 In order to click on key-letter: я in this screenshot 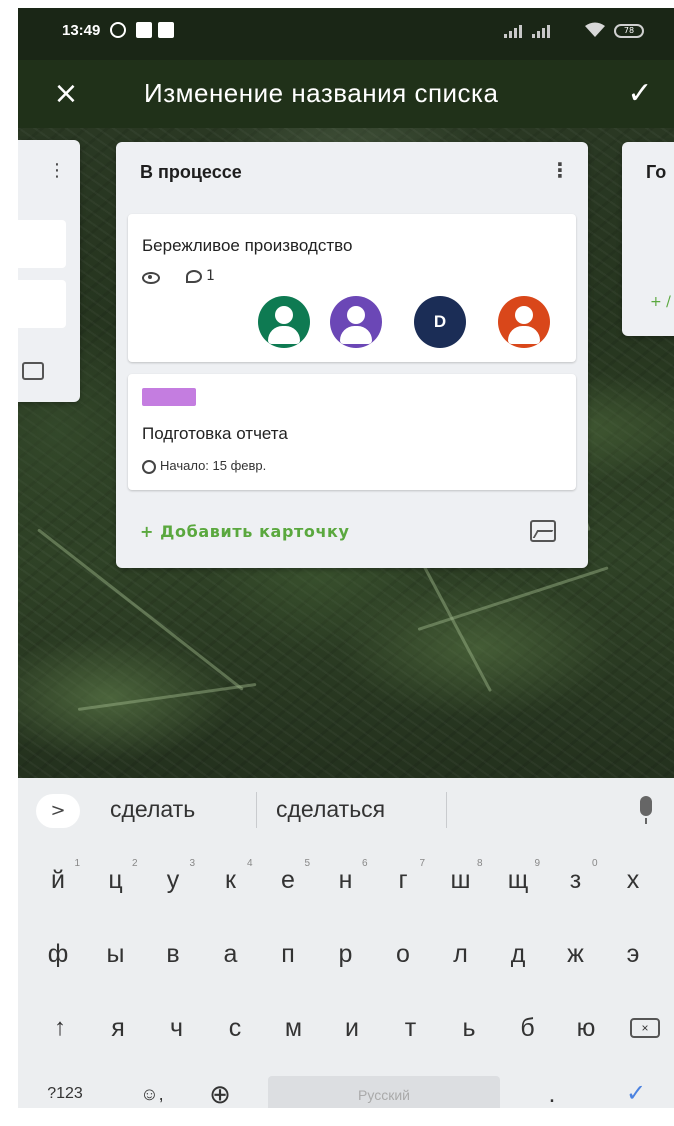, I will do `click(118, 1028)`.